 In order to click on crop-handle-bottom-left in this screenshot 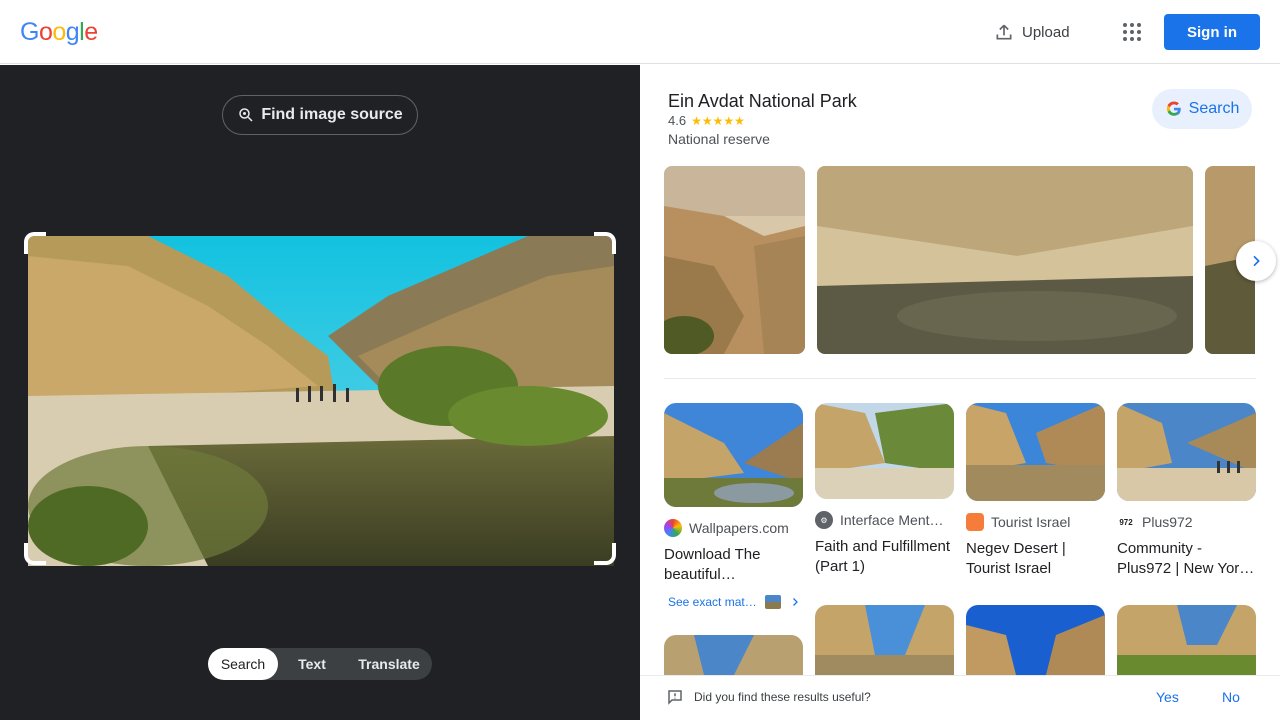, I will do `click(35, 554)`.